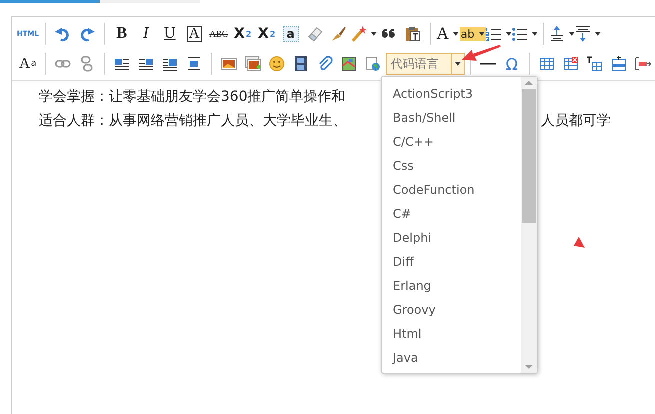  I want to click on special-char-button: Ω, so click(512, 64).